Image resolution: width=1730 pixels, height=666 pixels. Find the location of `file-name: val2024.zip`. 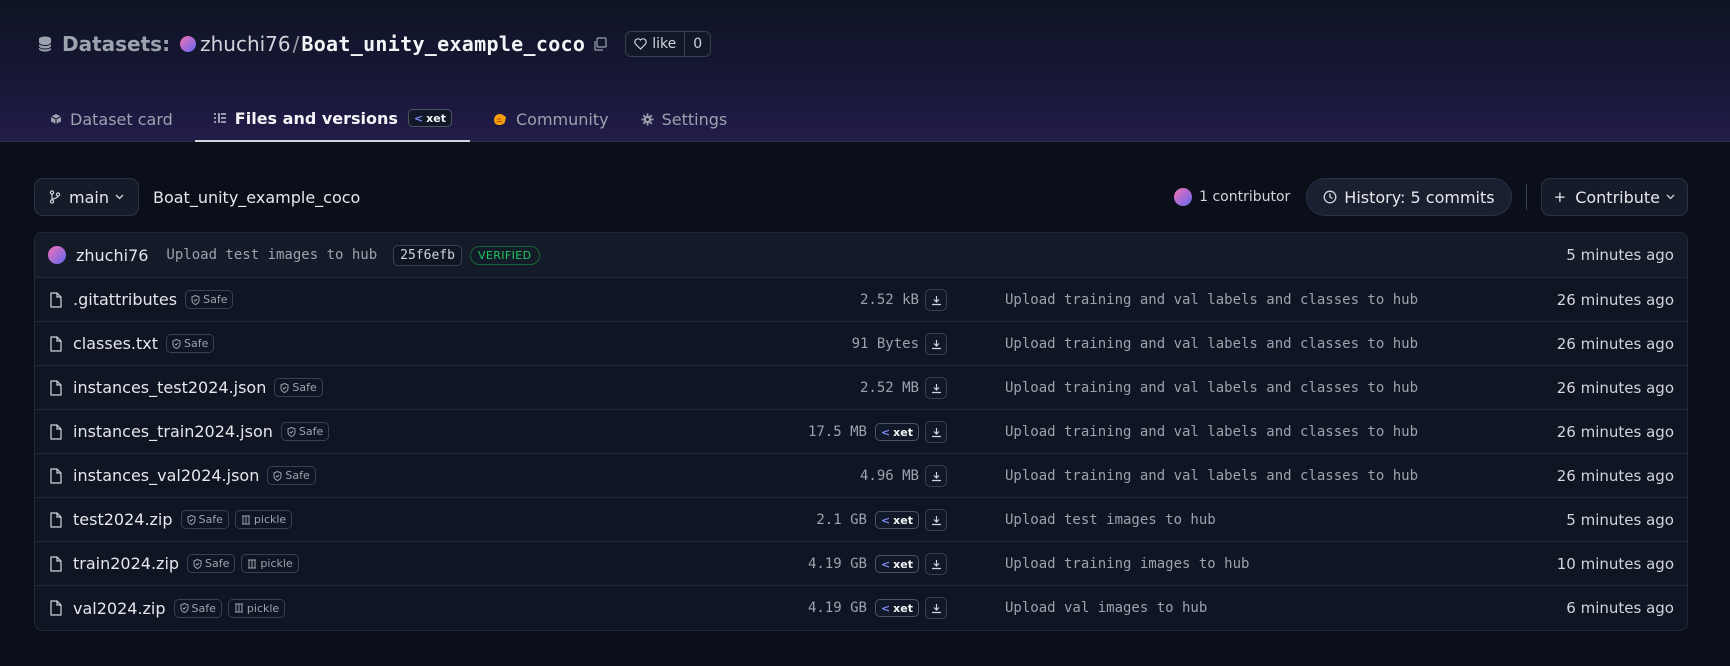

file-name: val2024.zip is located at coordinates (119, 608).